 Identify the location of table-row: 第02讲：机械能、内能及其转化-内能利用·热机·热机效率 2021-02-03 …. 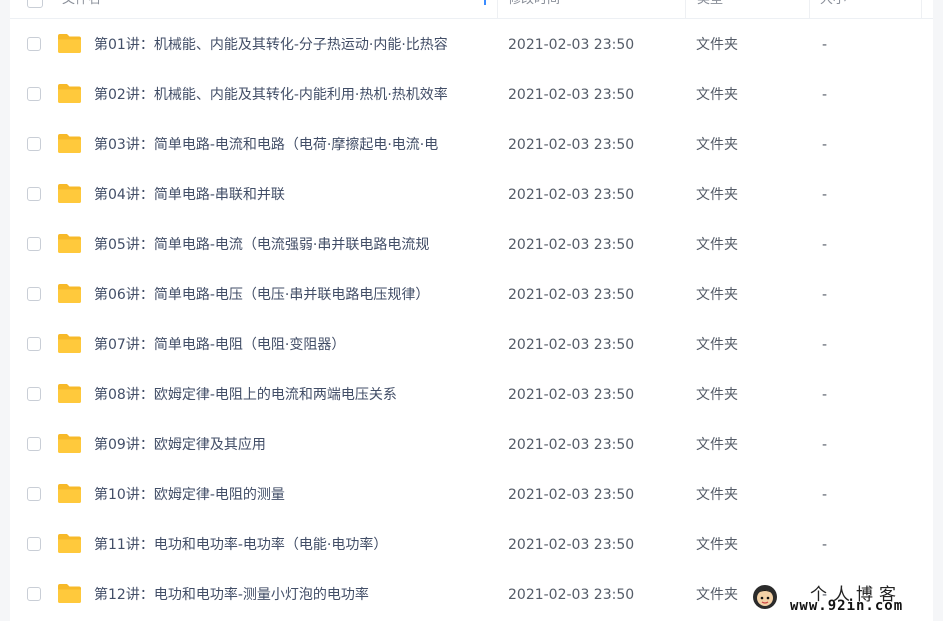
(471, 95).